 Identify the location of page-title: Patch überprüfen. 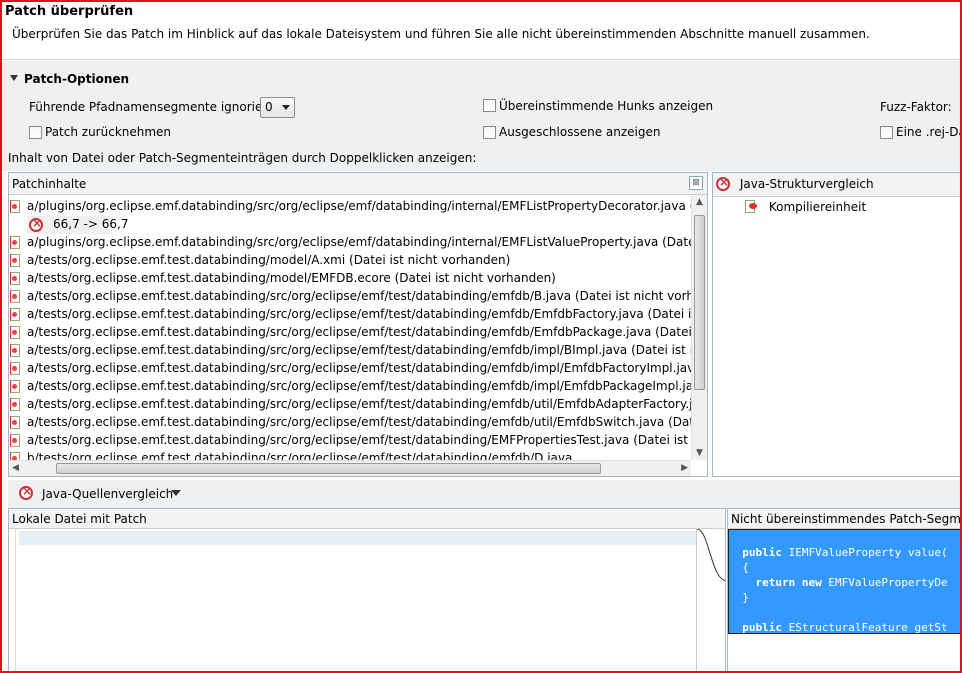
(69, 11).